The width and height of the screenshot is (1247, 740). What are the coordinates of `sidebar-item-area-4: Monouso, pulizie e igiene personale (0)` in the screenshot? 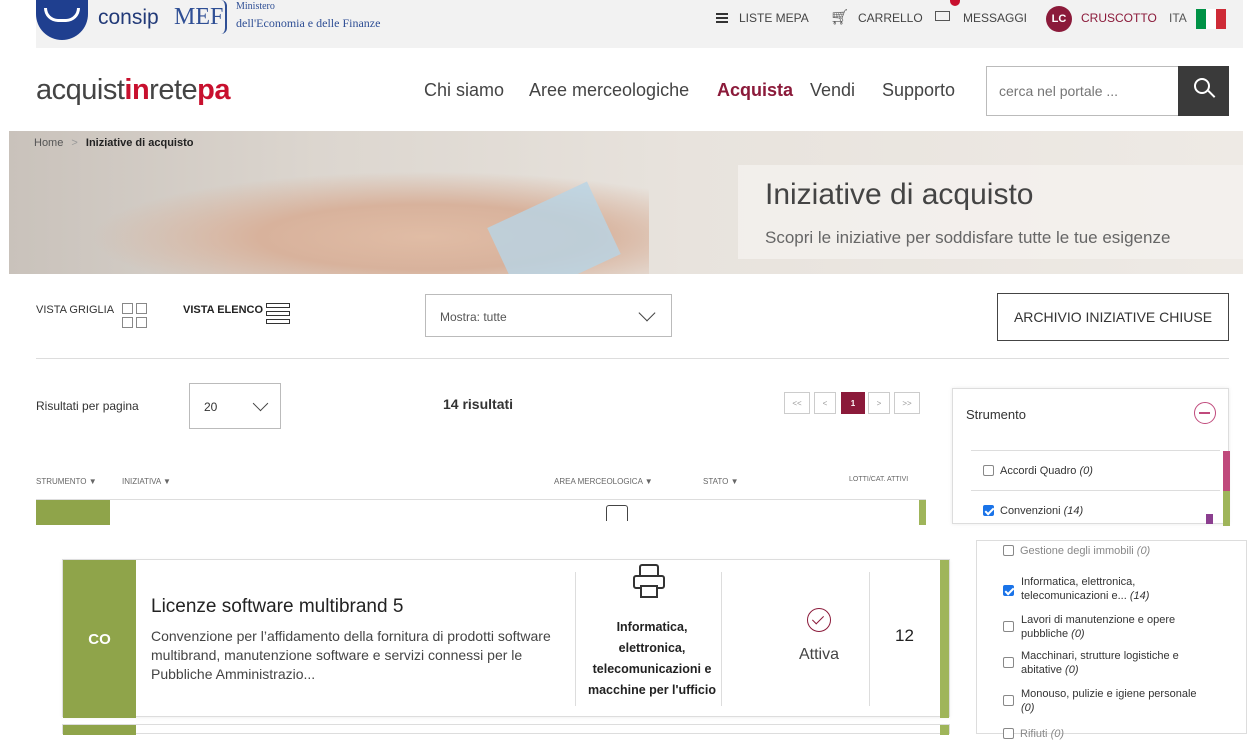 It's located at (1108, 701).